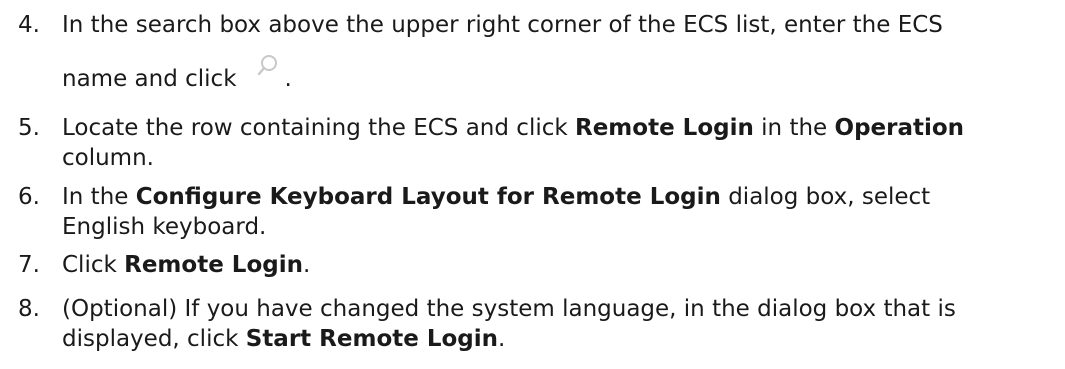 The width and height of the screenshot is (1065, 369). I want to click on step-line: Click Remote Login., so click(560, 265).